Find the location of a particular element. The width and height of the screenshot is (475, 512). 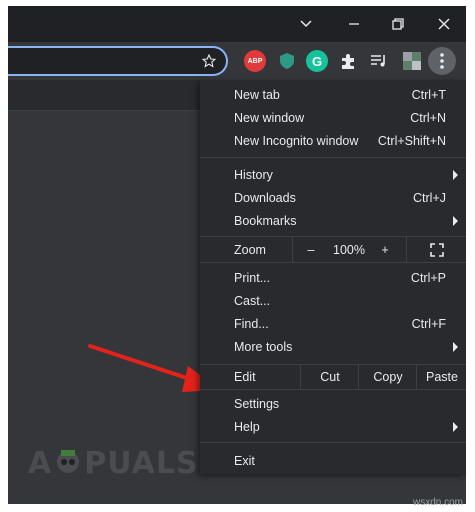

puzzle-icon is located at coordinates (348, 61).